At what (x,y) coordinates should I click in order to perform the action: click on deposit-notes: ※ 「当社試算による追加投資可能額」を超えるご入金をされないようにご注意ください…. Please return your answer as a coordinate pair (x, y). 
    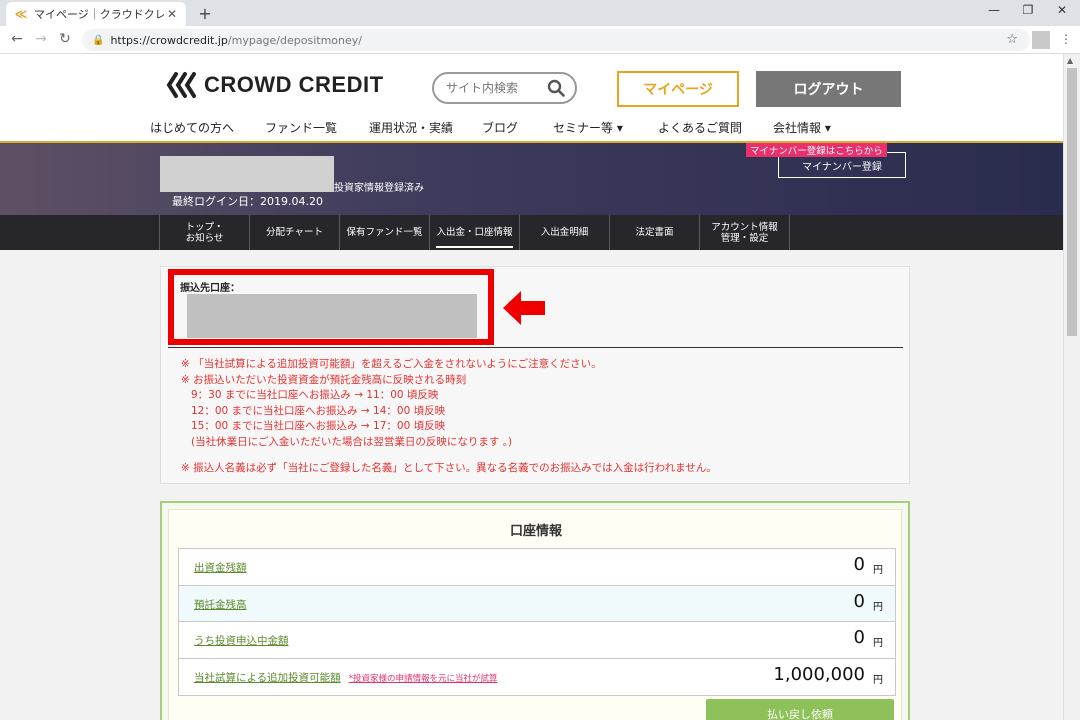
    Looking at the image, I should click on (391, 403).